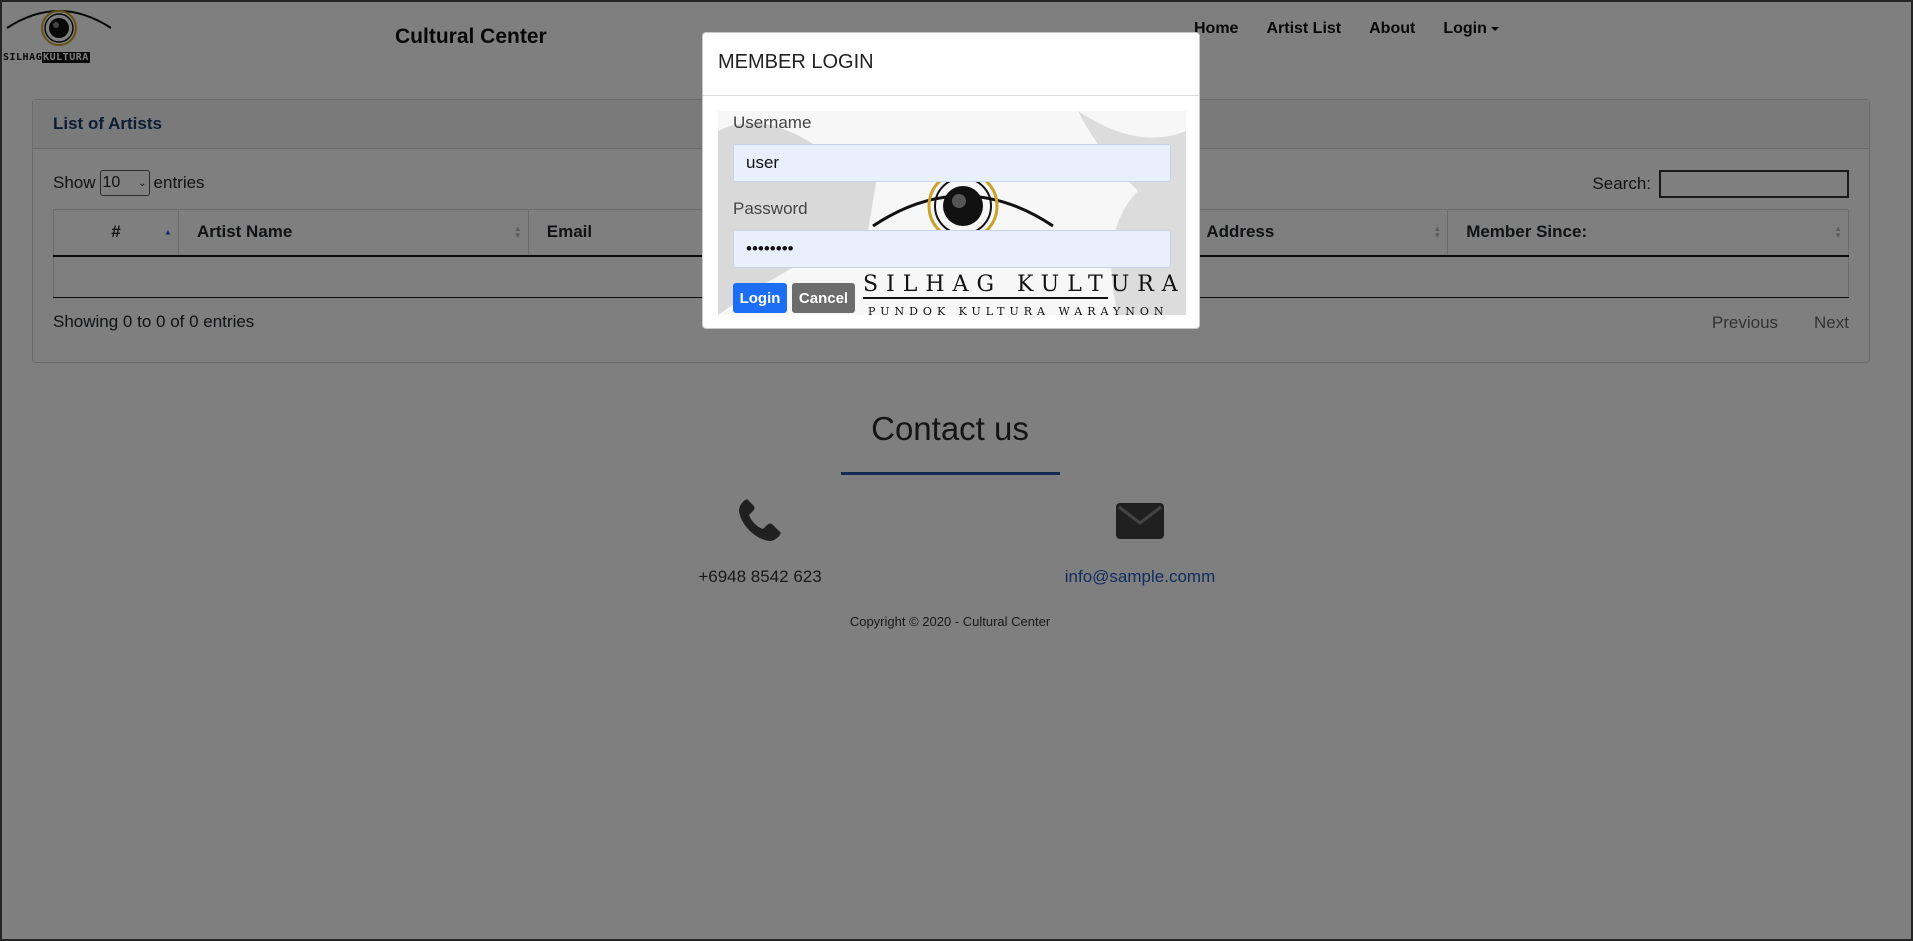 The height and width of the screenshot is (941, 1913). Describe the element at coordinates (1018, 310) in the screenshot. I see `bg-logo-subtitle: PUNDOK KULTURA WARAYNON` at that location.